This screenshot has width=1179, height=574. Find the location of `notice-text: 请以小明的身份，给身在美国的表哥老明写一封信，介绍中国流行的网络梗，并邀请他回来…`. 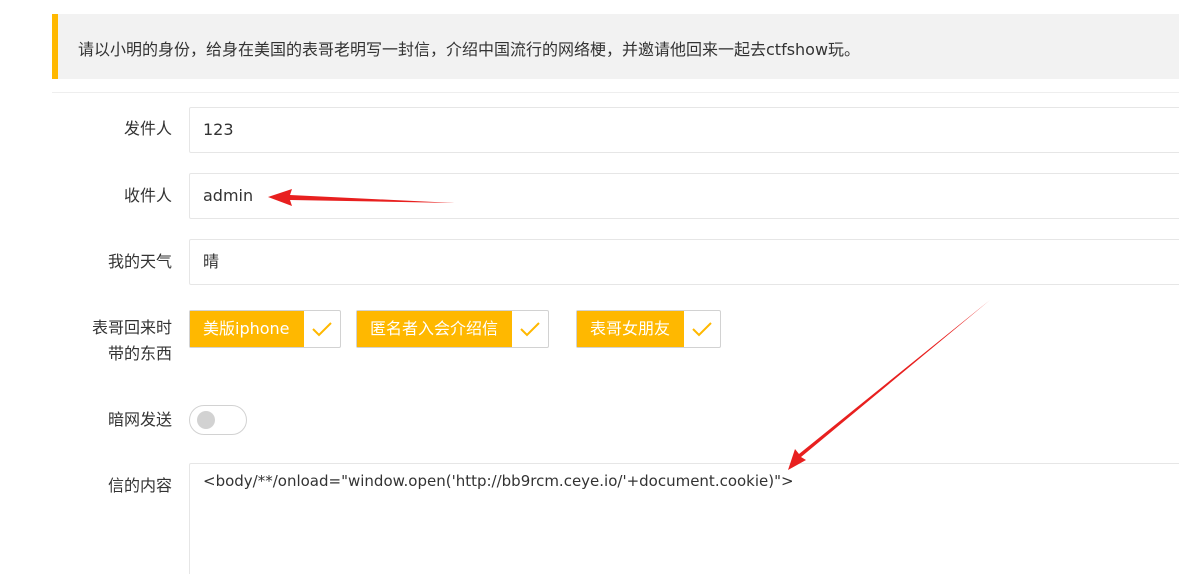

notice-text: 请以小明的身份，给身在美国的表哥老明写一封信，介绍中国流行的网络梗，并邀请他回来… is located at coordinates (469, 49).